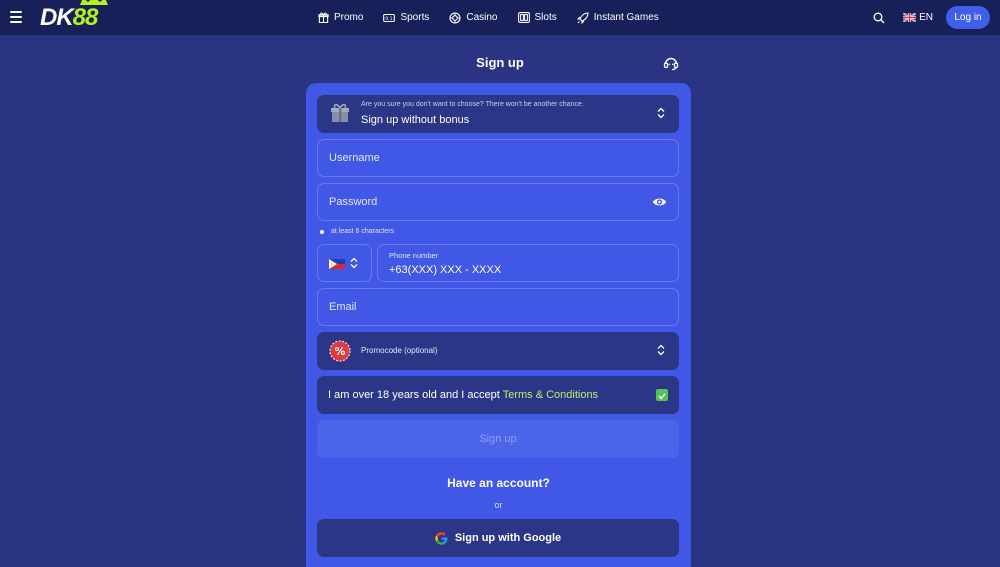 This screenshot has width=1000, height=567. I want to click on nav-item-instant-games: Instant Games, so click(617, 17).